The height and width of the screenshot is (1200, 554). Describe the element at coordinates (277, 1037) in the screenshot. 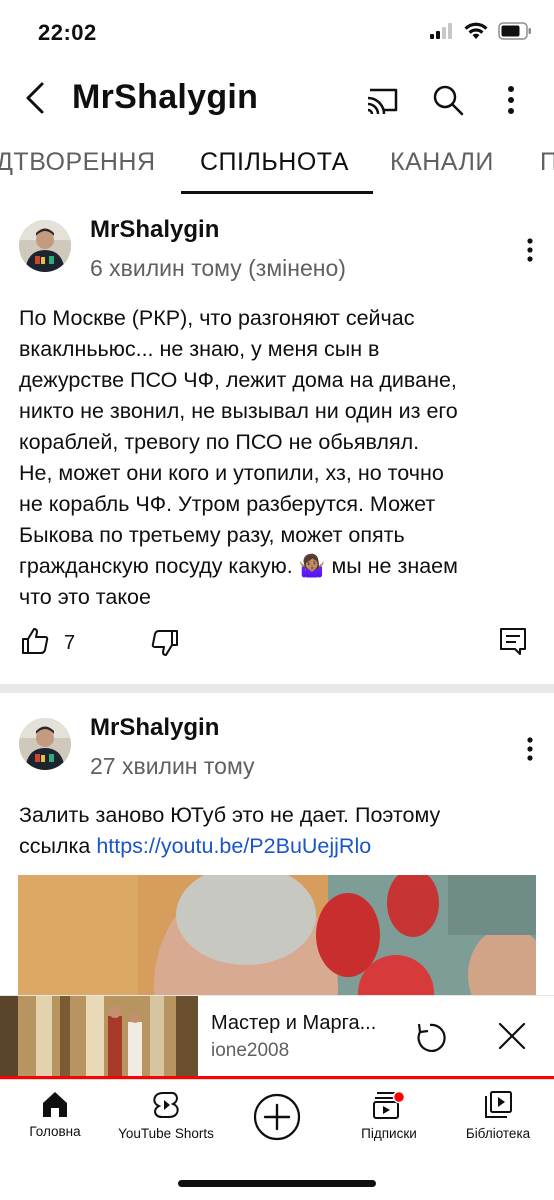

I see `mini-player: Мастер и Марга... ione2008` at that location.